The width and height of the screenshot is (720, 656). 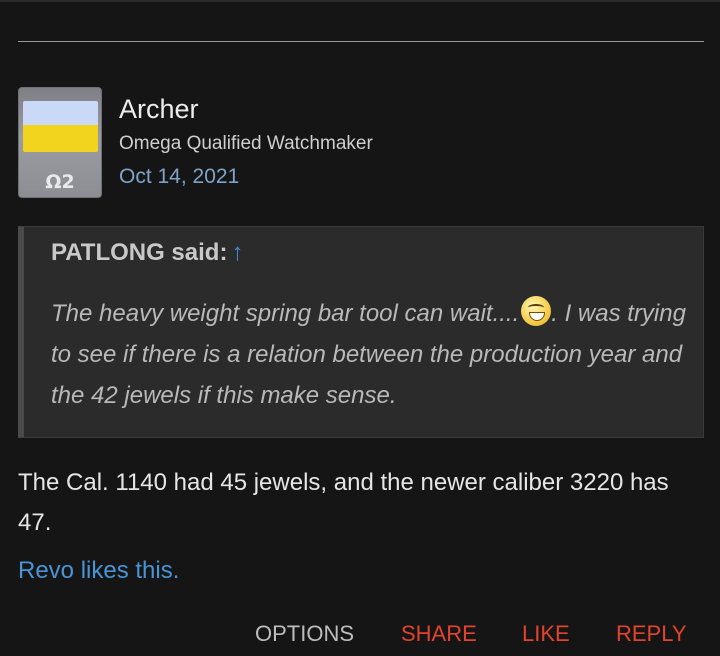 I want to click on avatar-flag, so click(x=60, y=126).